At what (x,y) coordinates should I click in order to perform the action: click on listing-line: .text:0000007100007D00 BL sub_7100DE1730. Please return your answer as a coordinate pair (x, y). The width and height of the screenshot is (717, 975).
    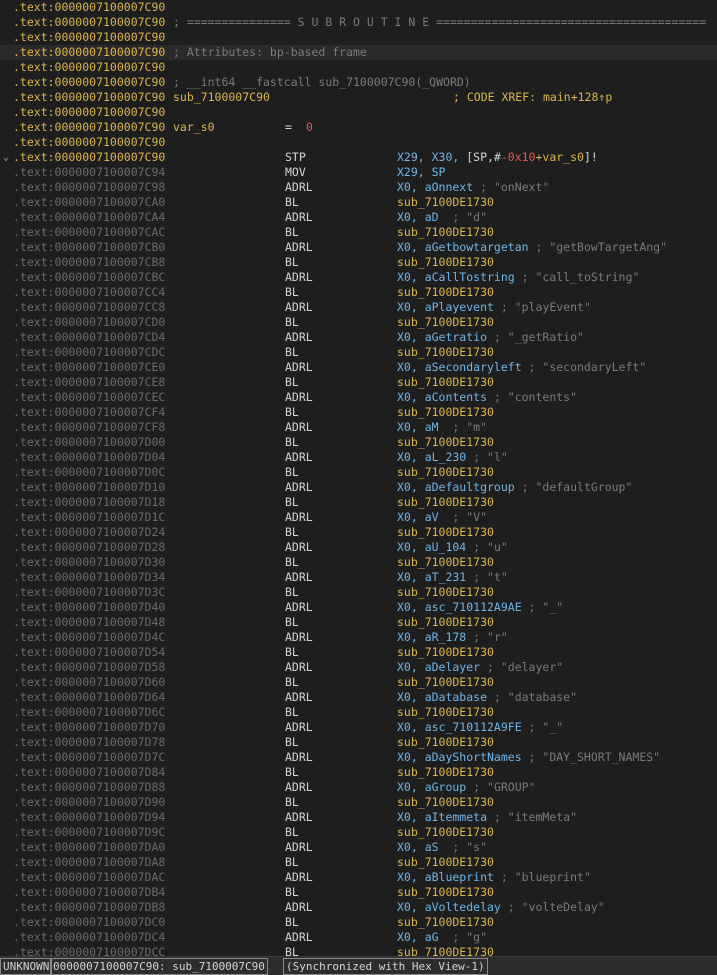
    Looking at the image, I should click on (358, 442).